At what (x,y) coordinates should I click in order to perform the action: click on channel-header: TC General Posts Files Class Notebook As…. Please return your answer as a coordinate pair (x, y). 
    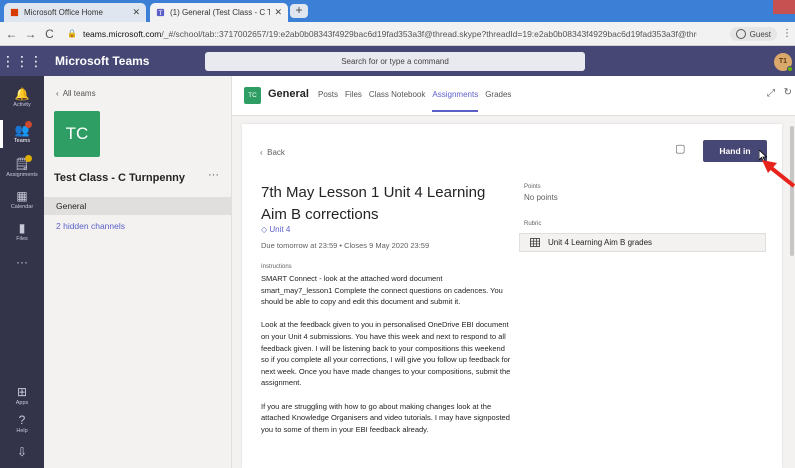
    Looking at the image, I should click on (513, 96).